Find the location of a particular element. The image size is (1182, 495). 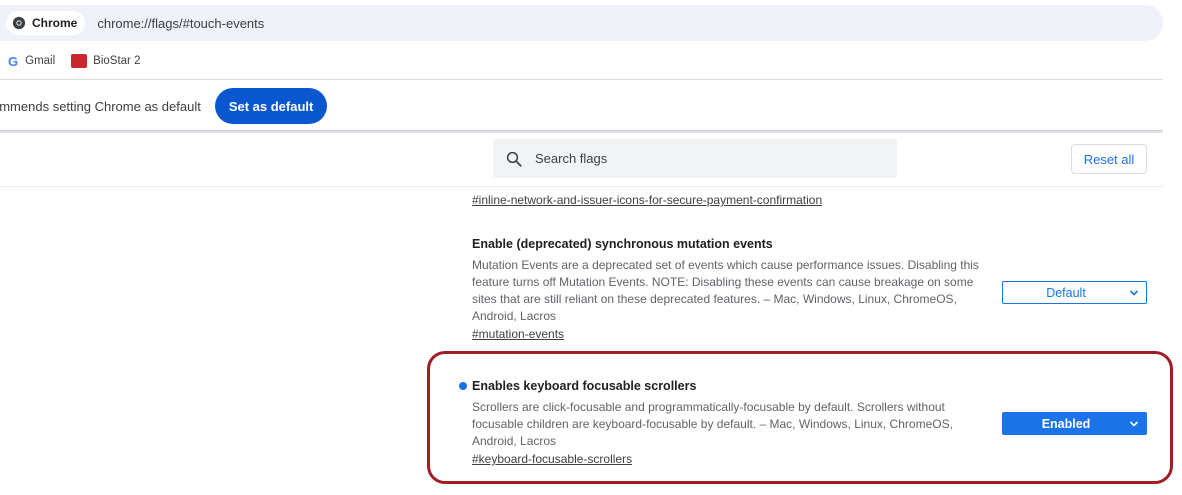

site-chip: Chrome is located at coordinates (46, 23).